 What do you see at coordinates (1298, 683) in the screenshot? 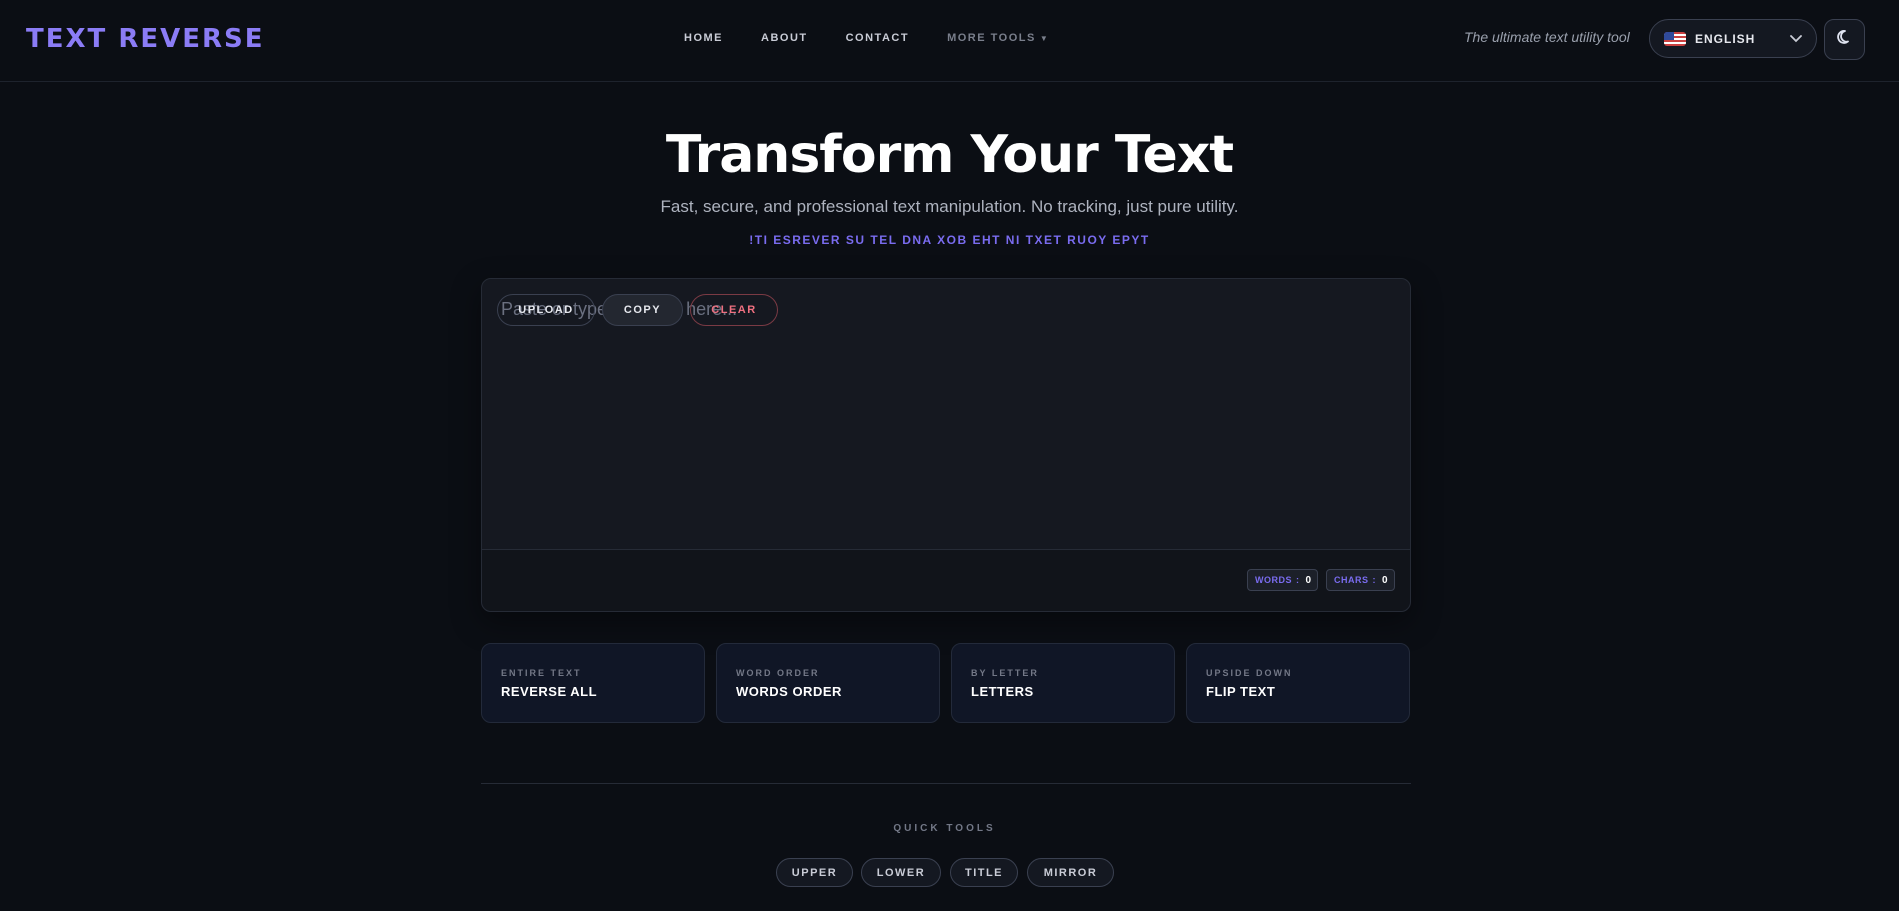
I see `mode-card-flip-text: UPSIDE DOWN FLIP TEXT` at bounding box center [1298, 683].